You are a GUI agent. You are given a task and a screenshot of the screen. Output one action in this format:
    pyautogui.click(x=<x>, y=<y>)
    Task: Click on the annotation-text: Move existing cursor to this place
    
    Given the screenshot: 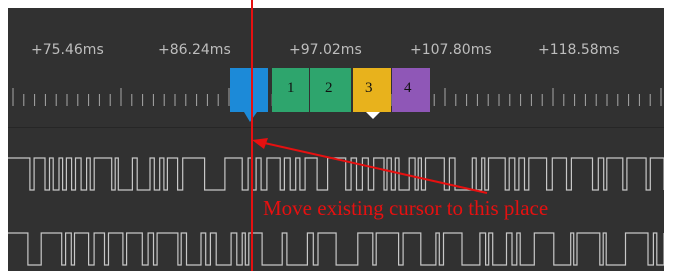 What is the action you would take?
    pyautogui.click(x=406, y=208)
    